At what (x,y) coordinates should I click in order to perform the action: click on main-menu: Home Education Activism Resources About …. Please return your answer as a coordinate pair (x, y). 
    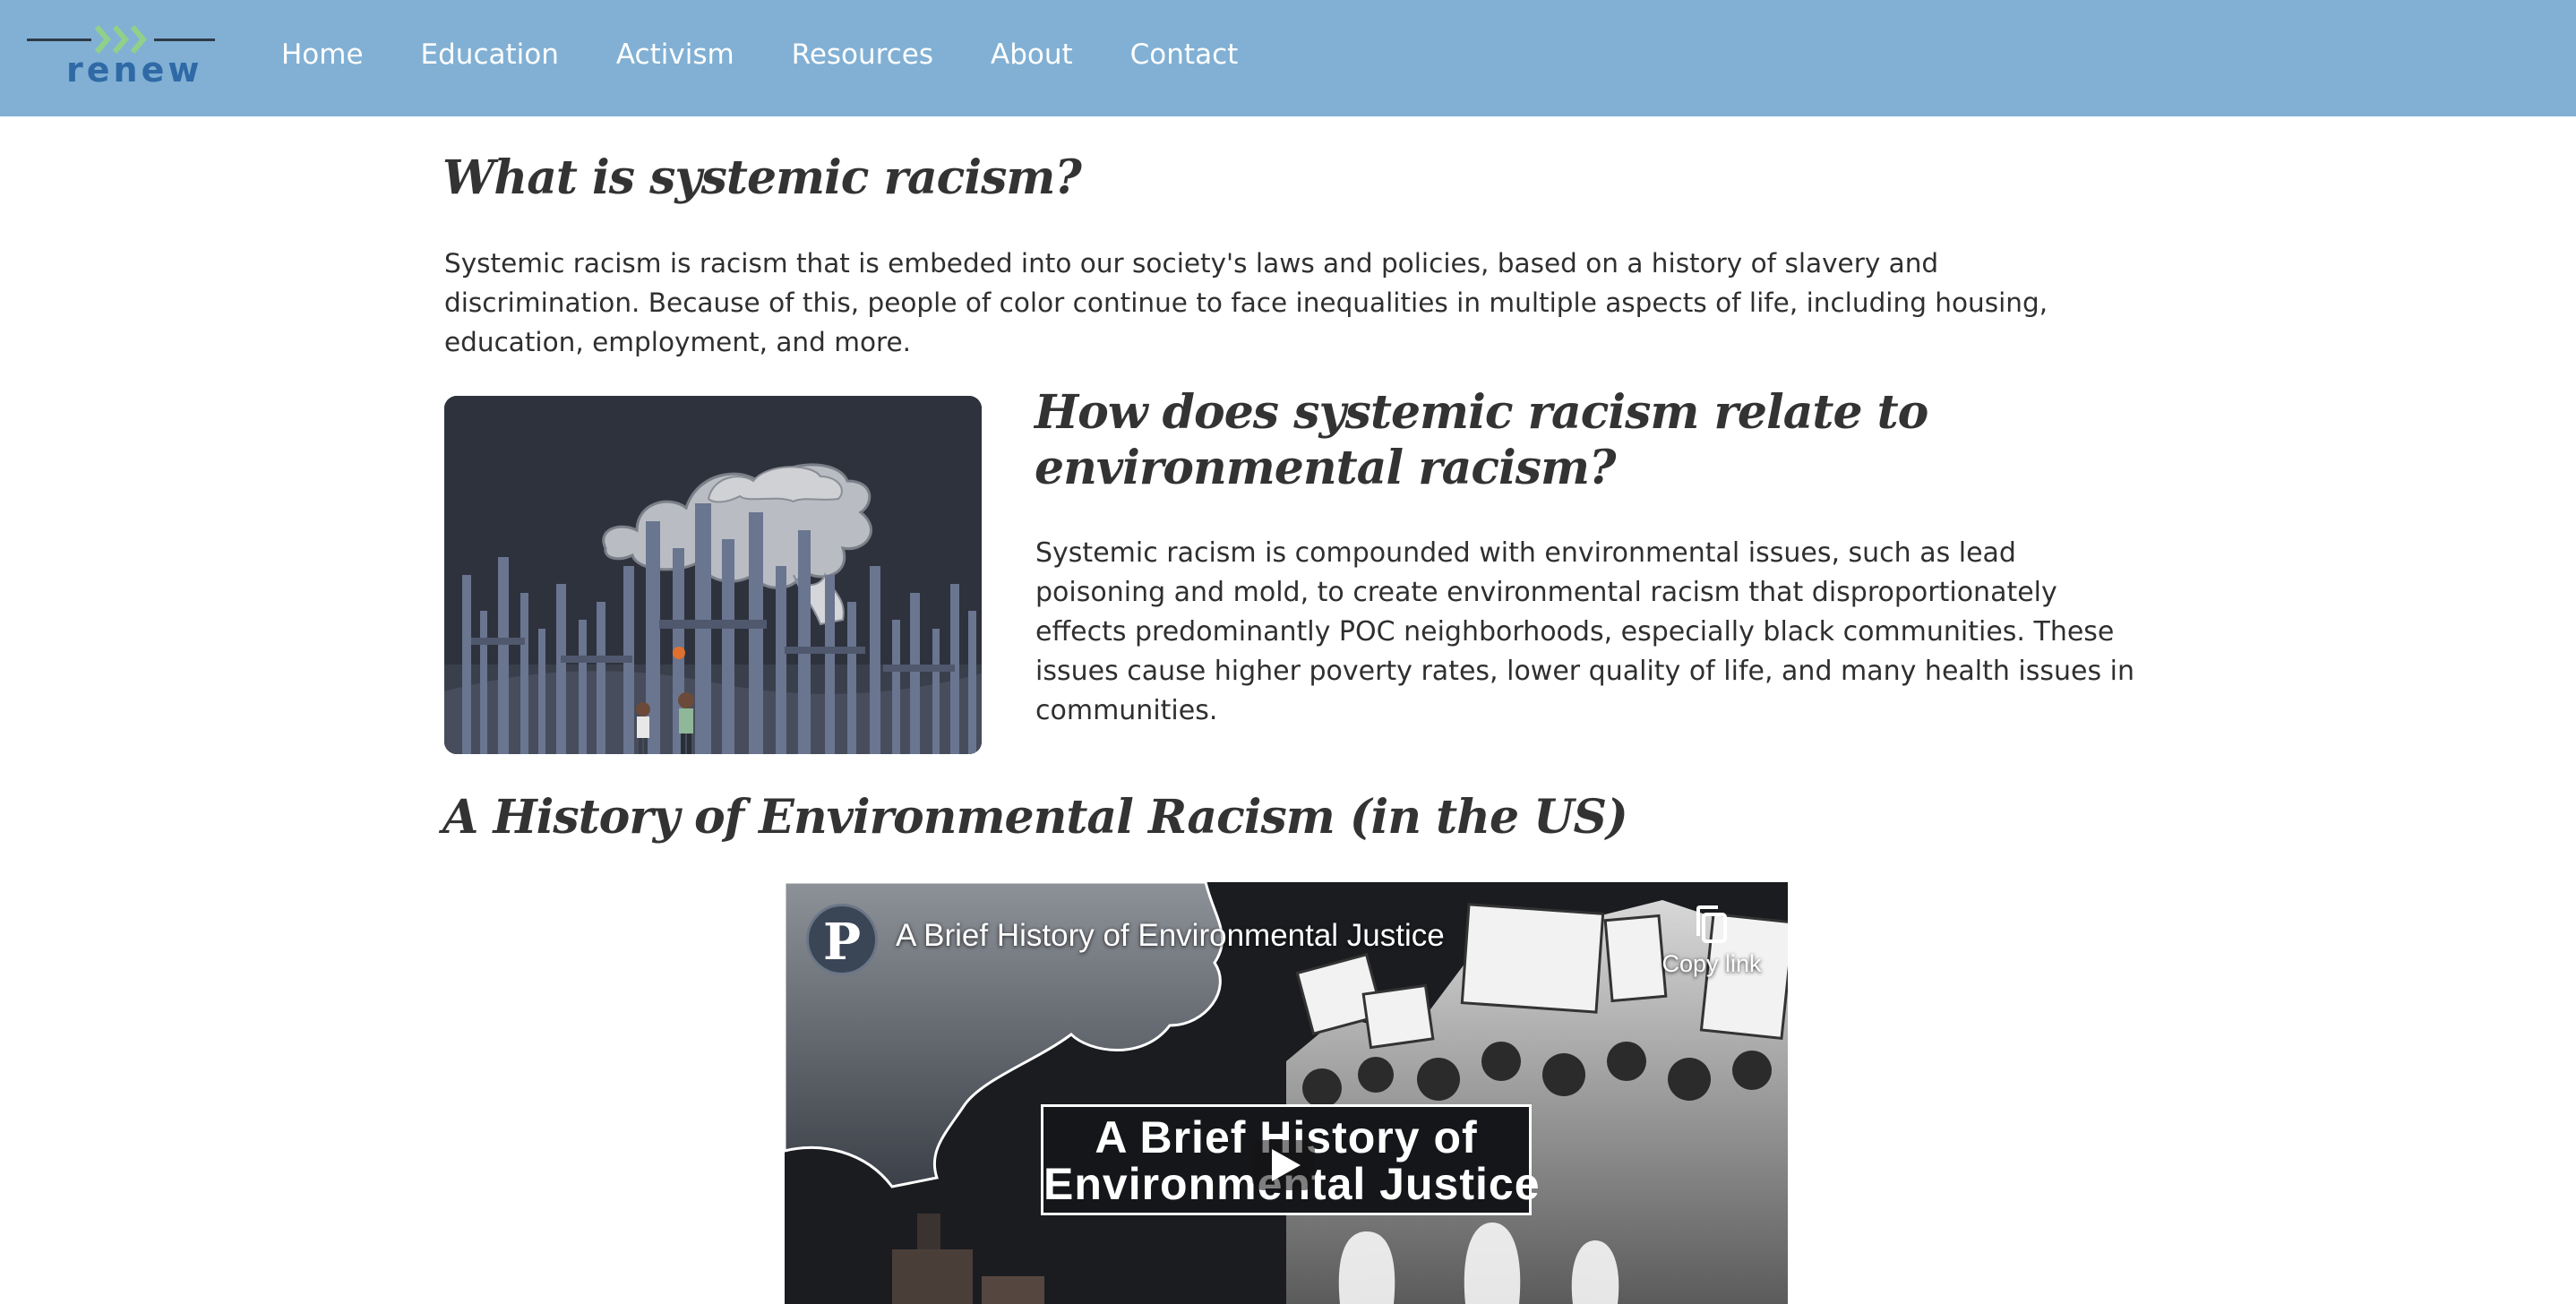
    Looking at the image, I should click on (759, 54).